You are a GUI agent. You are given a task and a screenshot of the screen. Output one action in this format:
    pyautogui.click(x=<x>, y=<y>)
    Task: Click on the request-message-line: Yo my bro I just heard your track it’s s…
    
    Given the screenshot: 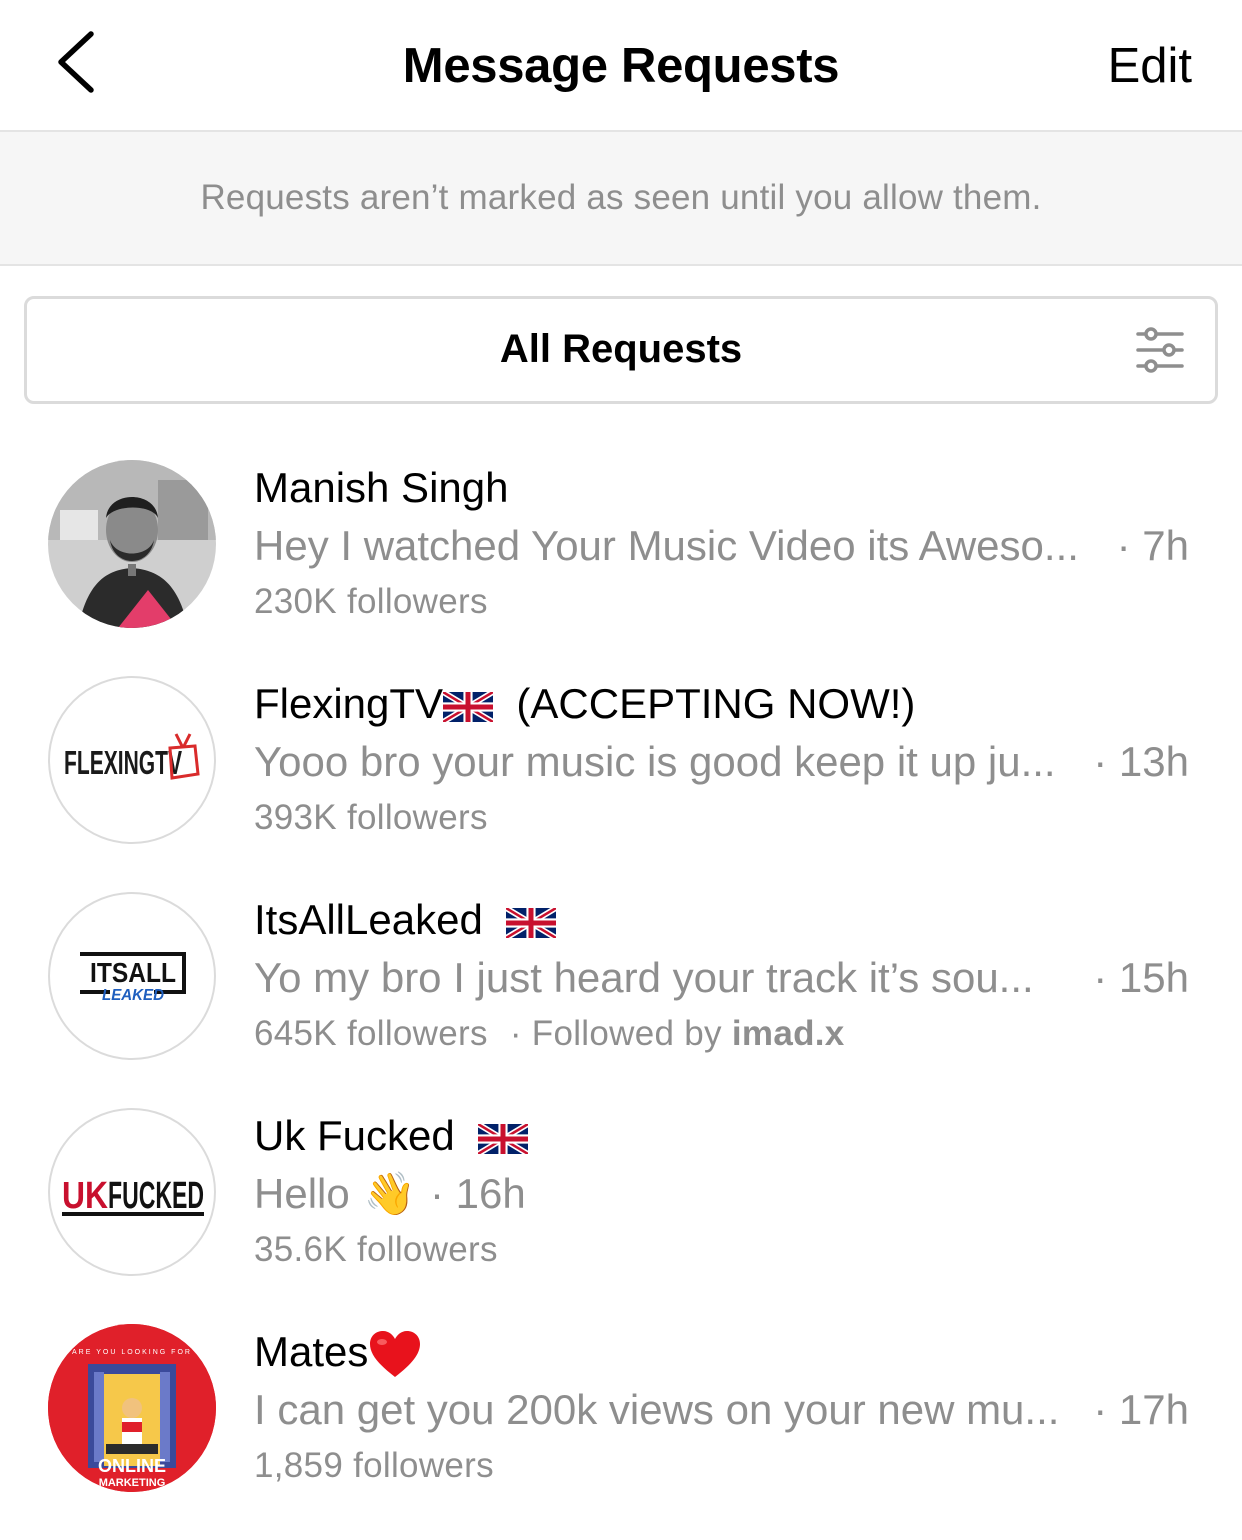 What is the action you would take?
    pyautogui.click(x=721, y=978)
    